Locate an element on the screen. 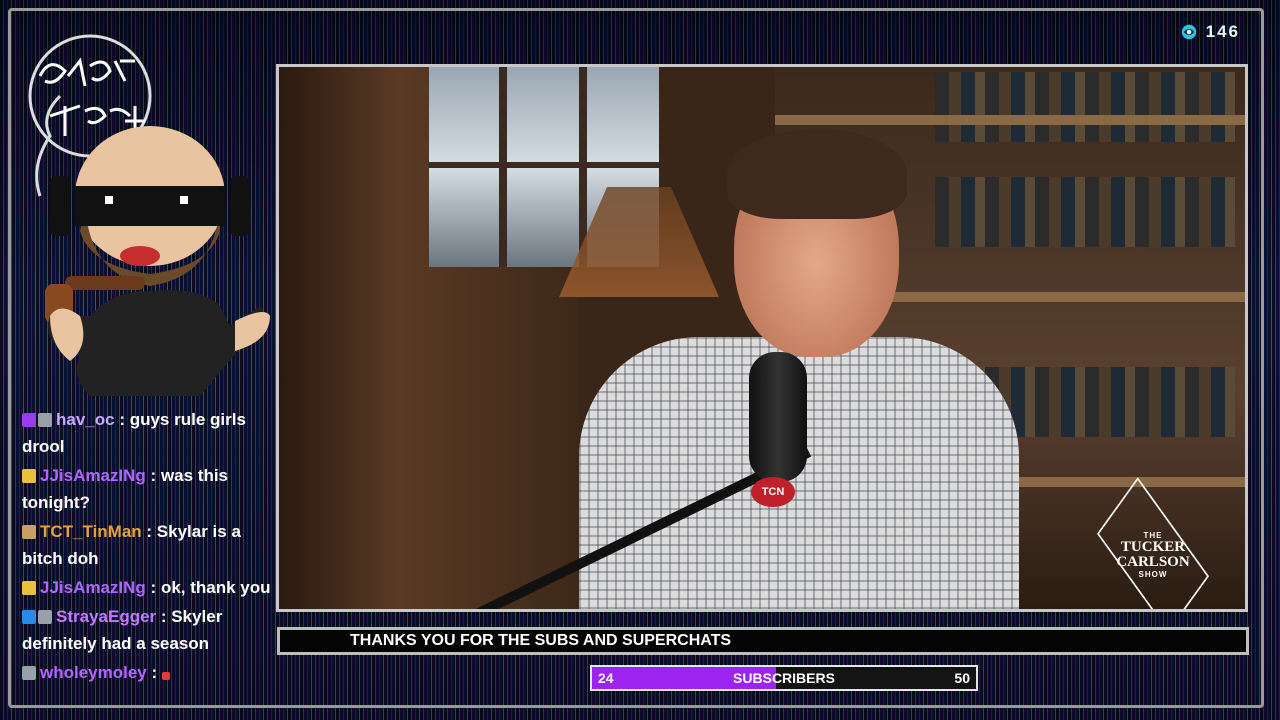 Image resolution: width=1280 pixels, height=720 pixels. ticker-text: THANKS YOU FOR THE SUBS AND SUPERCHATS is located at coordinates (541, 640).